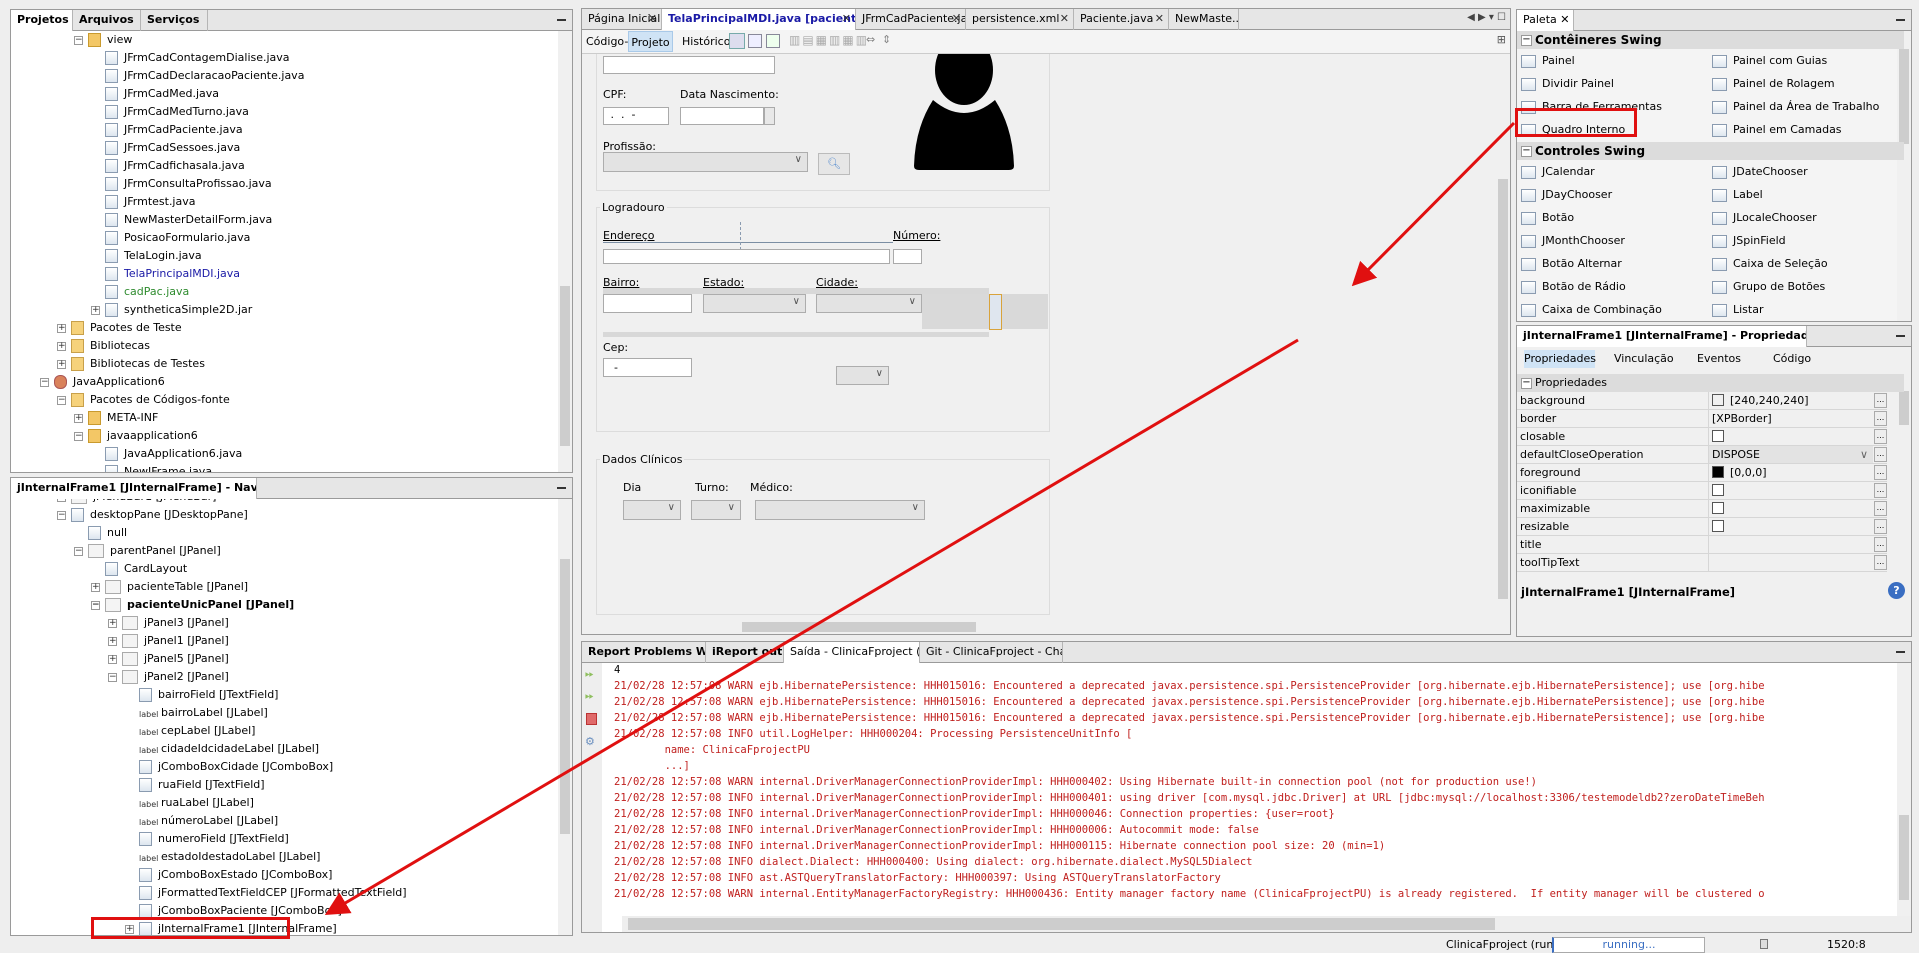 The image size is (1919, 953). Describe the element at coordinates (203, 713) in the screenshot. I see `tree-item: label bairroLabel [JLabel]` at that location.